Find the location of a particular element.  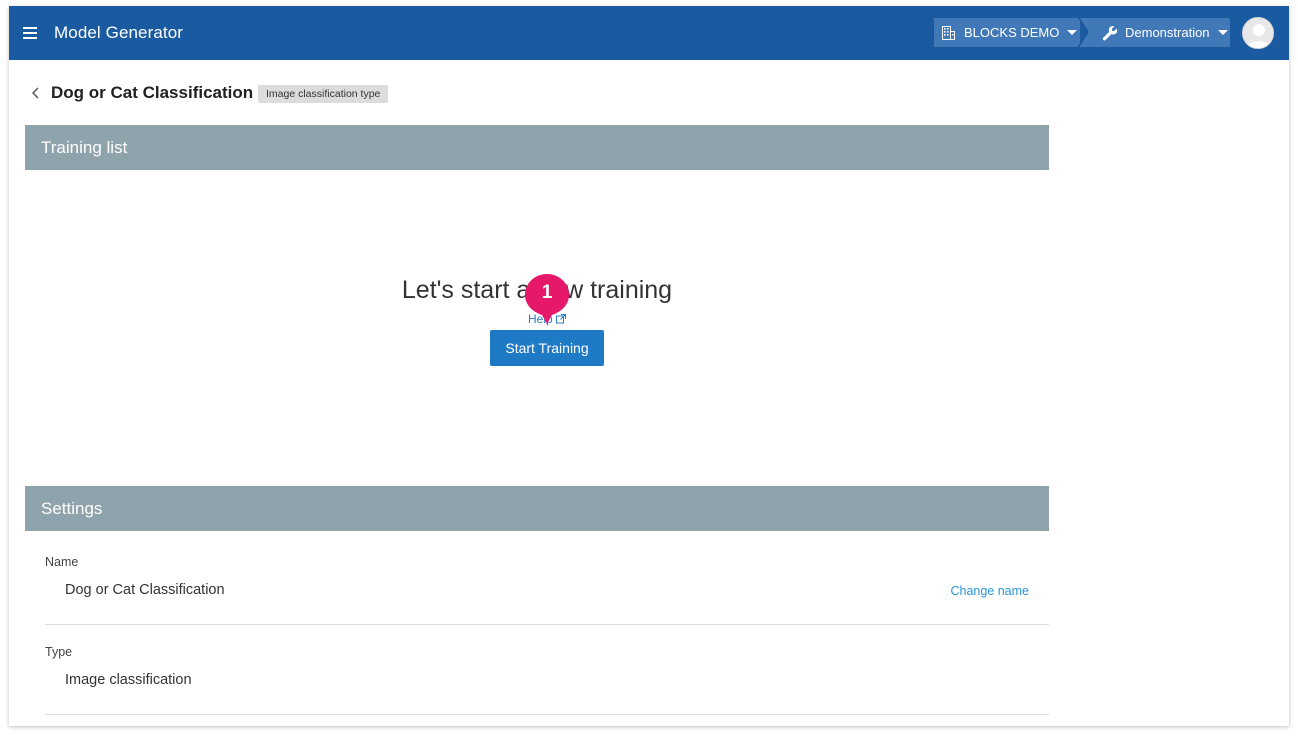

project-name: Demonstration is located at coordinates (1167, 32).